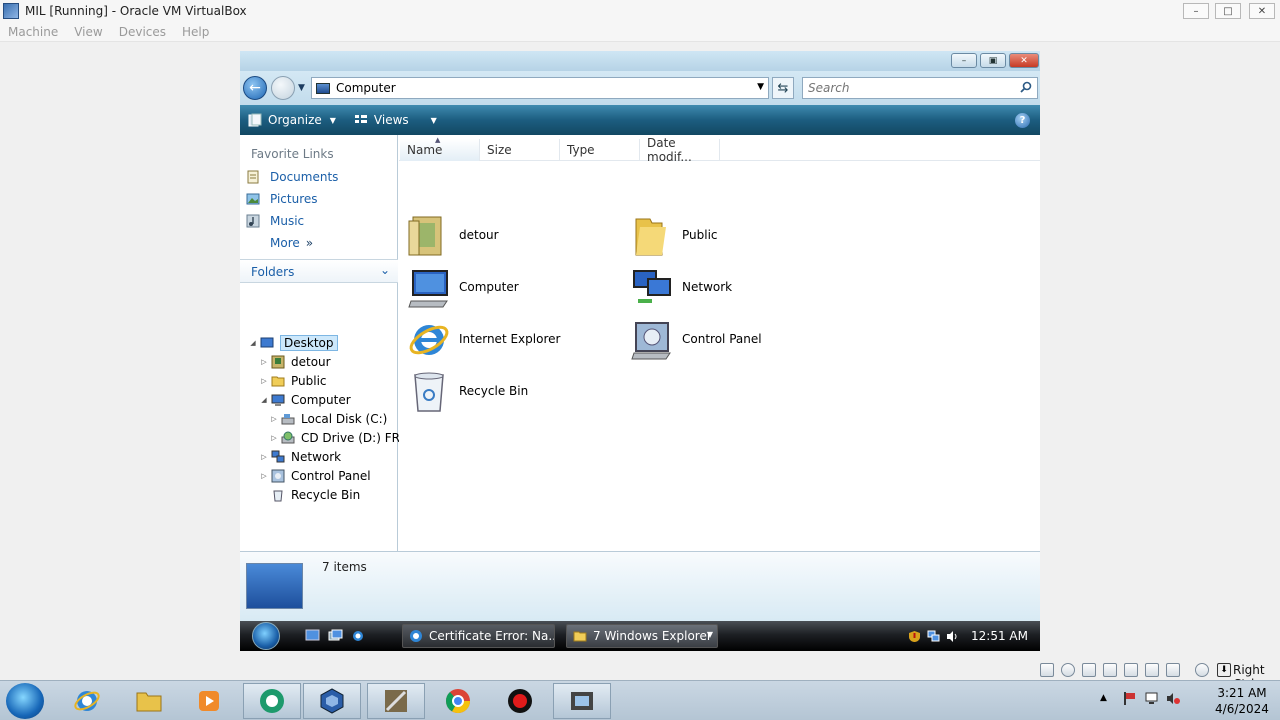 The height and width of the screenshot is (720, 1280). Describe the element at coordinates (209, 701) in the screenshot. I see `host-taskbar-media-player` at that location.